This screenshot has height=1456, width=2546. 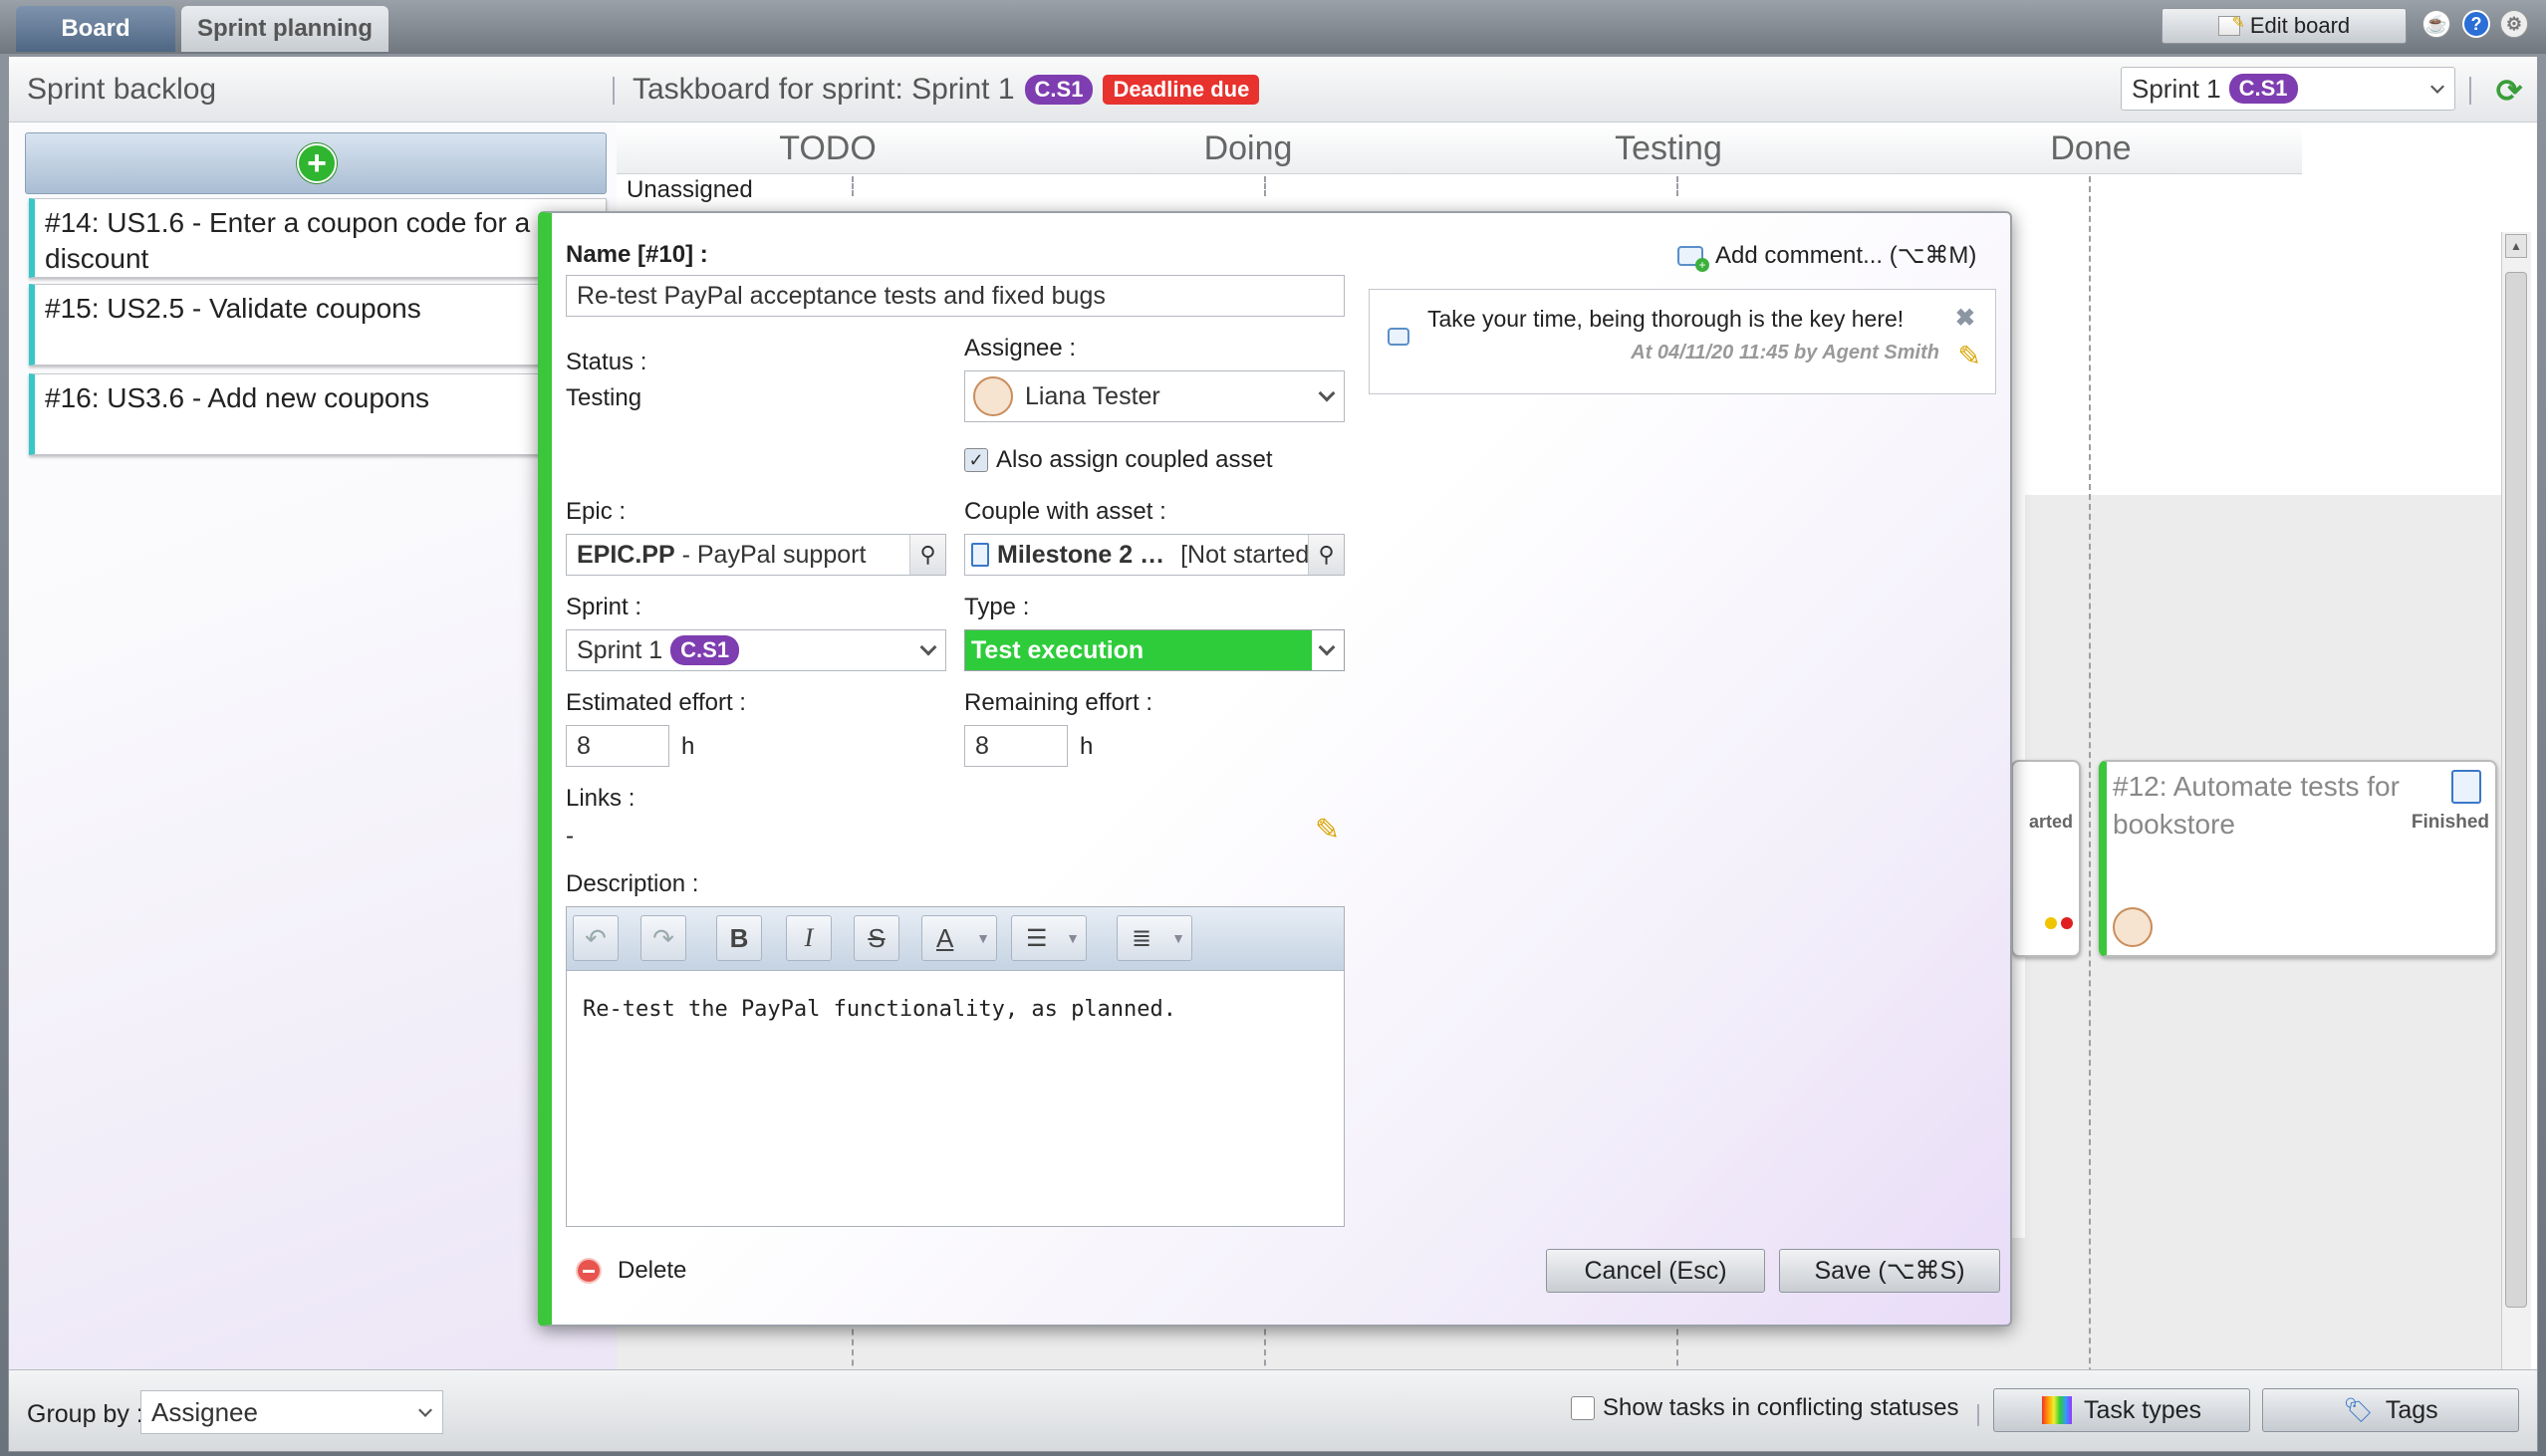 I want to click on sprint-select-value: Sprint 1, so click(x=2176, y=88).